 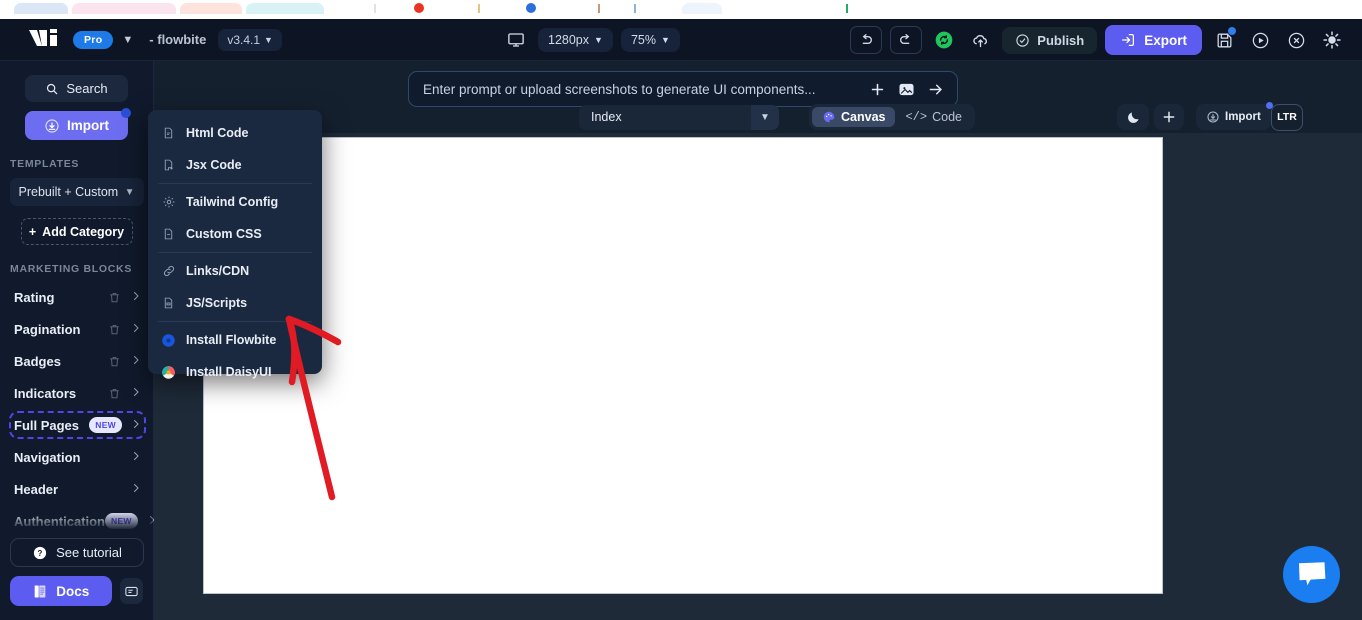 What do you see at coordinates (76, 231) in the screenshot?
I see `add-category-button: + Add Category` at bounding box center [76, 231].